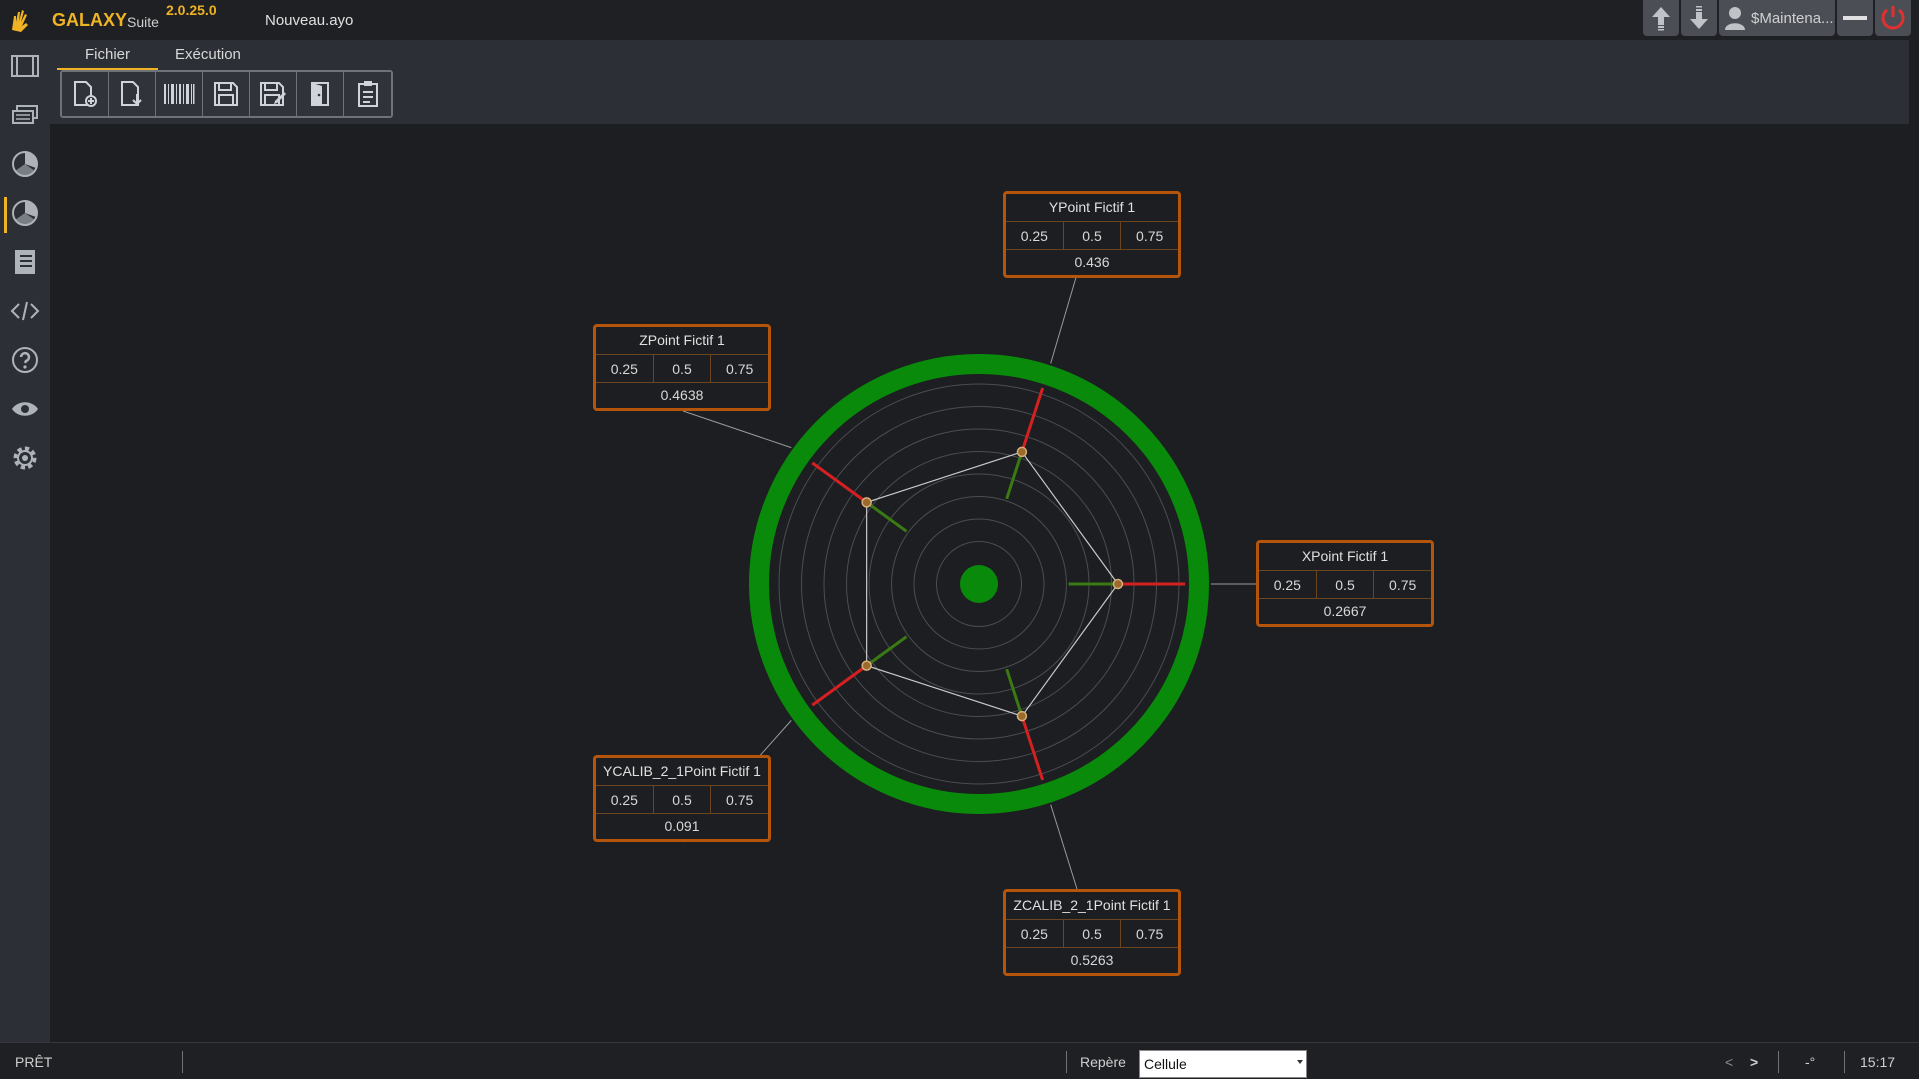 This screenshot has height=1079, width=1919. I want to click on sidebar-item-help, so click(25, 360).